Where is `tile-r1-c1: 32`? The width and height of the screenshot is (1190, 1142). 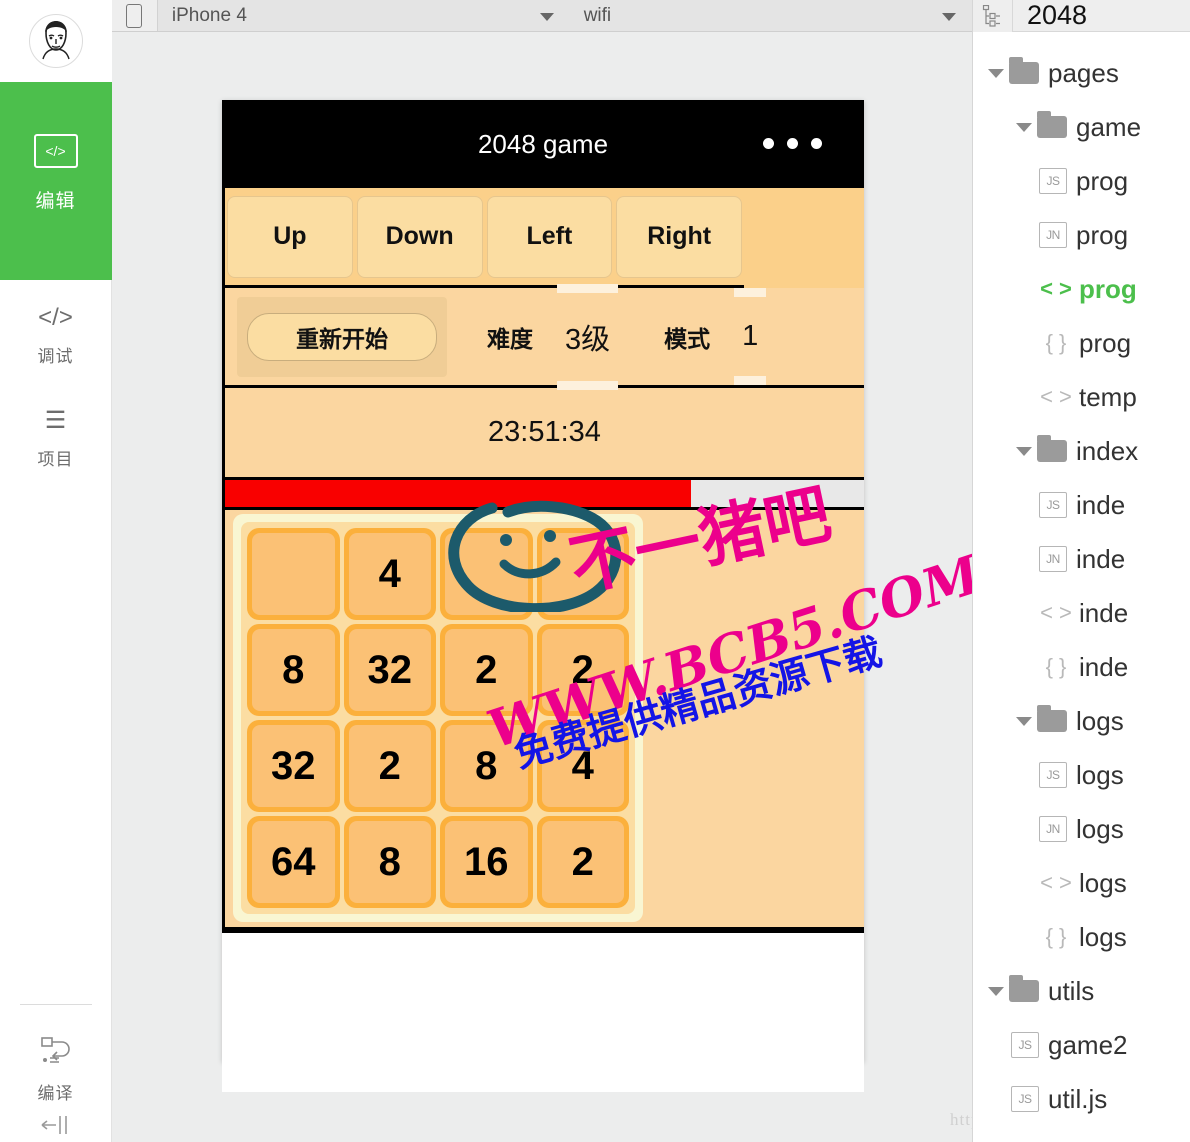
tile-r1-c1: 32 is located at coordinates (389, 670).